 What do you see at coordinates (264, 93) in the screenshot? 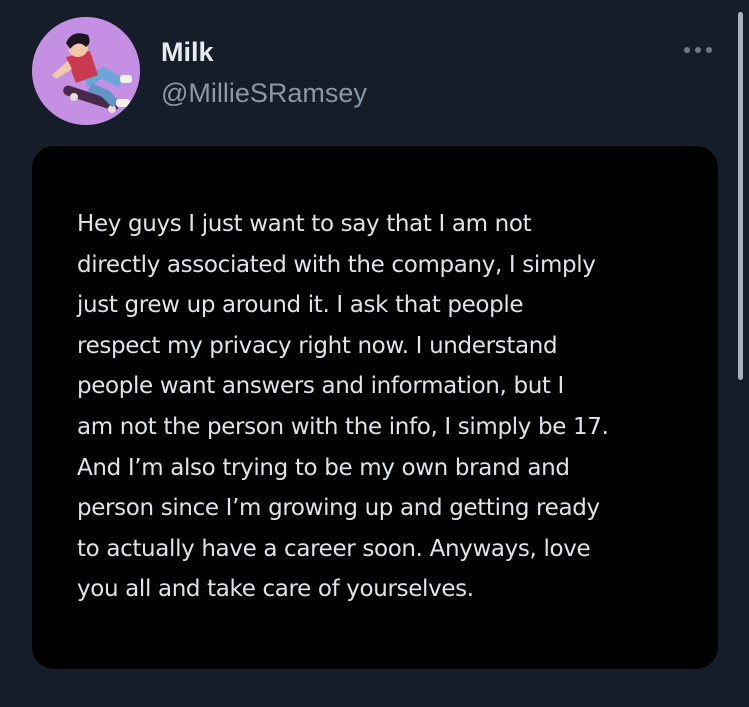
I see `user-handle: @MillieSRamsey` at bounding box center [264, 93].